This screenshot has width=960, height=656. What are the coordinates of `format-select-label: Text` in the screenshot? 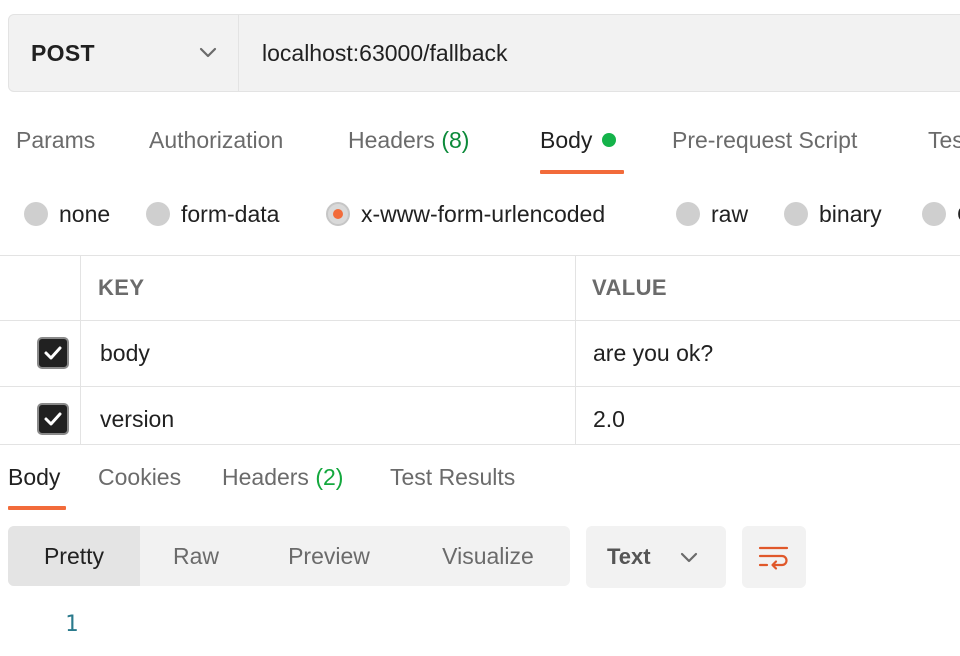 It's located at (629, 556).